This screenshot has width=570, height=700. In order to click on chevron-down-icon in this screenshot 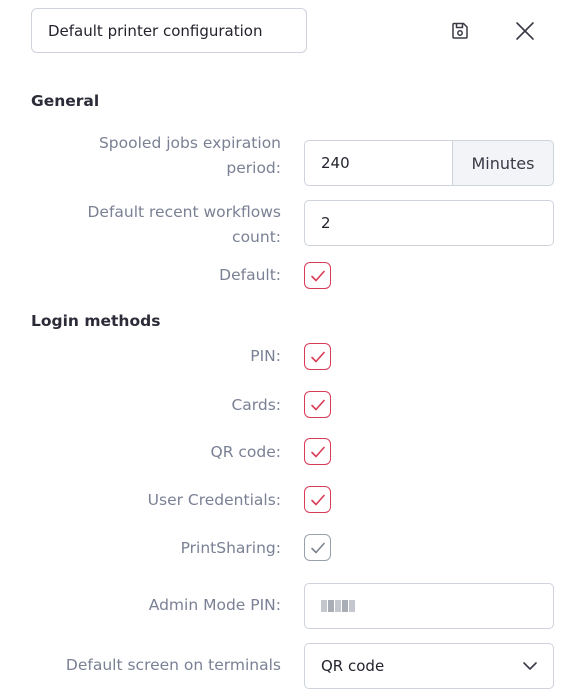, I will do `click(530, 666)`.